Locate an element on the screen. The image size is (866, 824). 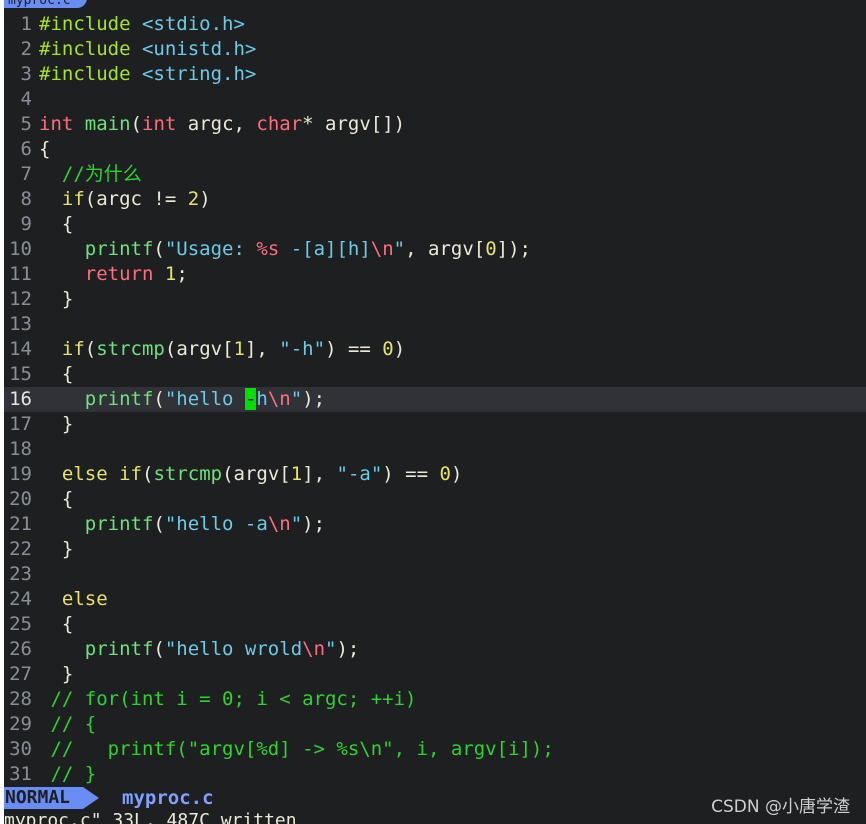
line-number: 15 is located at coordinates (20, 374).